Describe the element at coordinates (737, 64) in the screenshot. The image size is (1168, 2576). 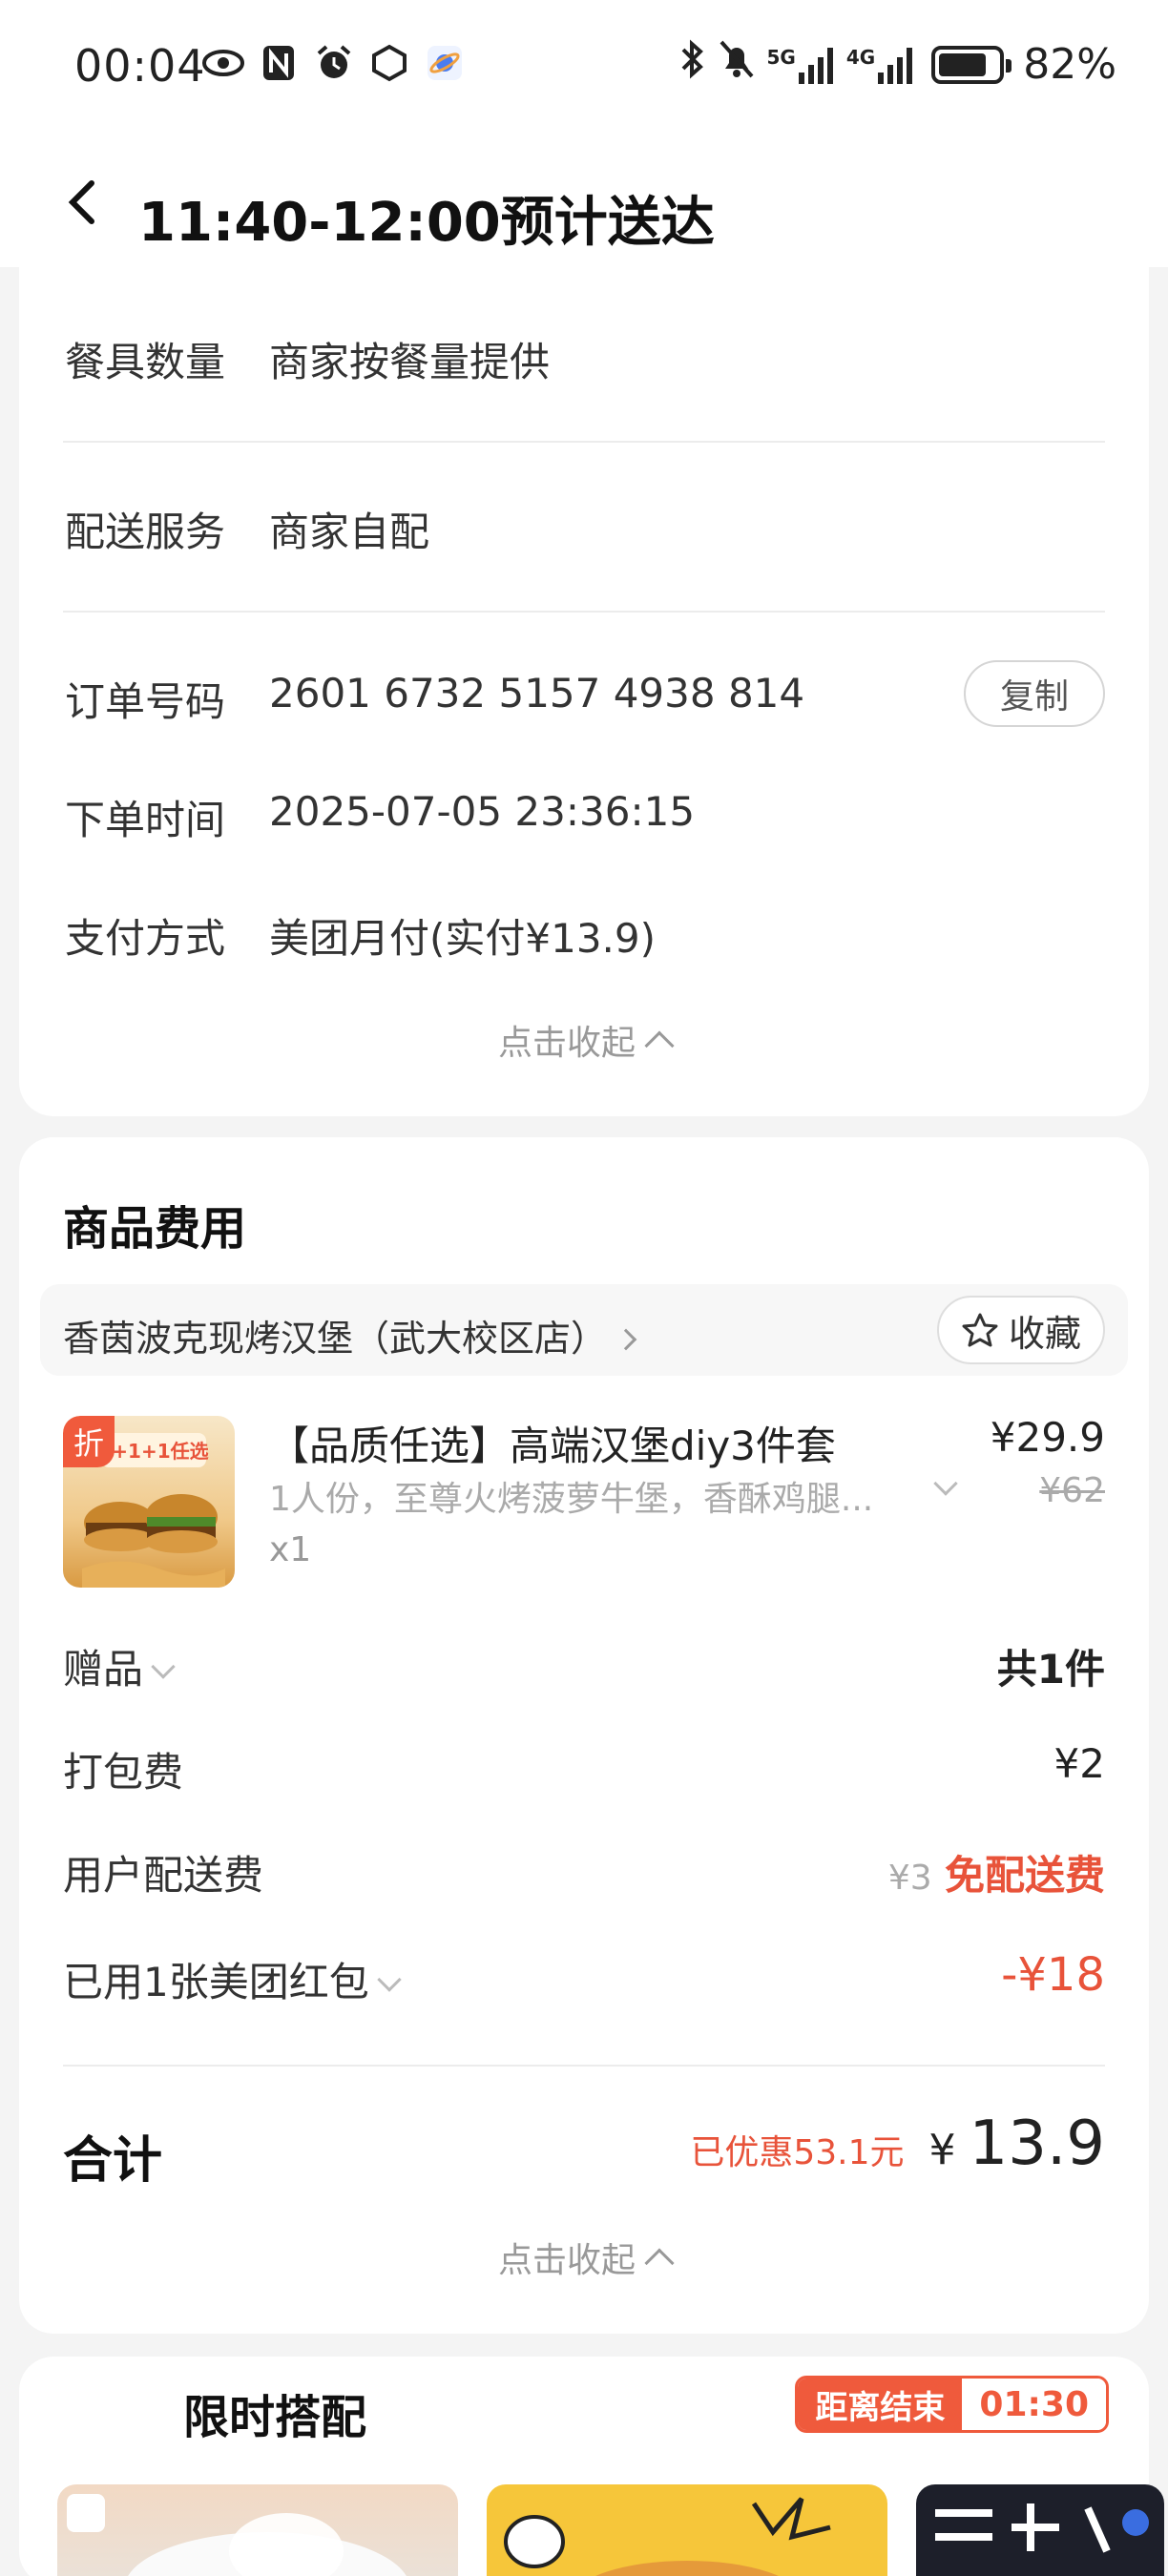
I see `mute-bell-icon` at that location.